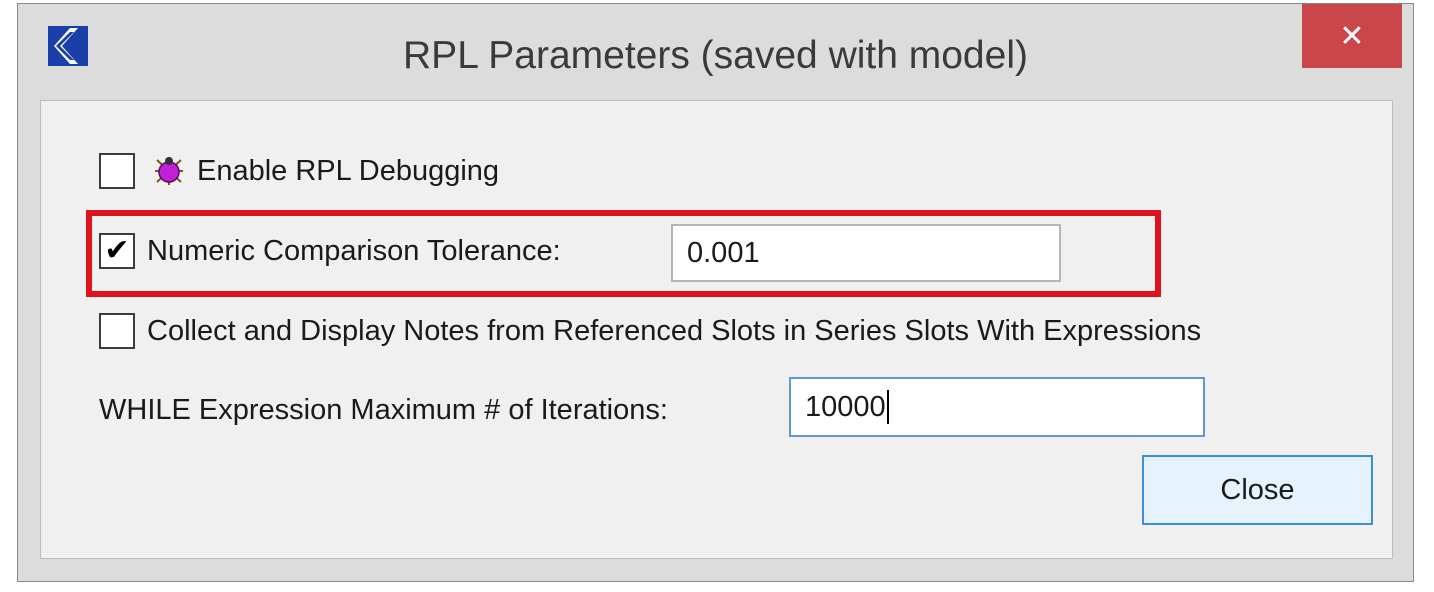 The height and width of the screenshot is (592, 1434). What do you see at coordinates (117, 251) in the screenshot?
I see `tolerance-checkbox: ✔` at bounding box center [117, 251].